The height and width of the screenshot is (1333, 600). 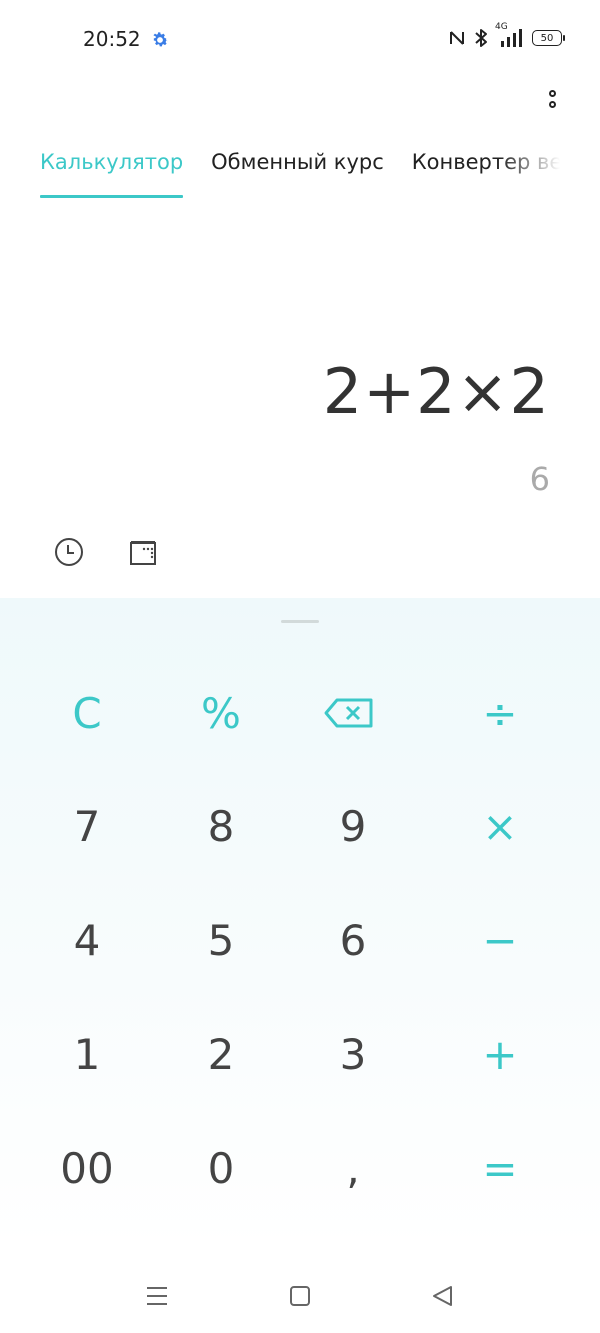 I want to click on digit-5-button: 5, so click(x=221, y=940).